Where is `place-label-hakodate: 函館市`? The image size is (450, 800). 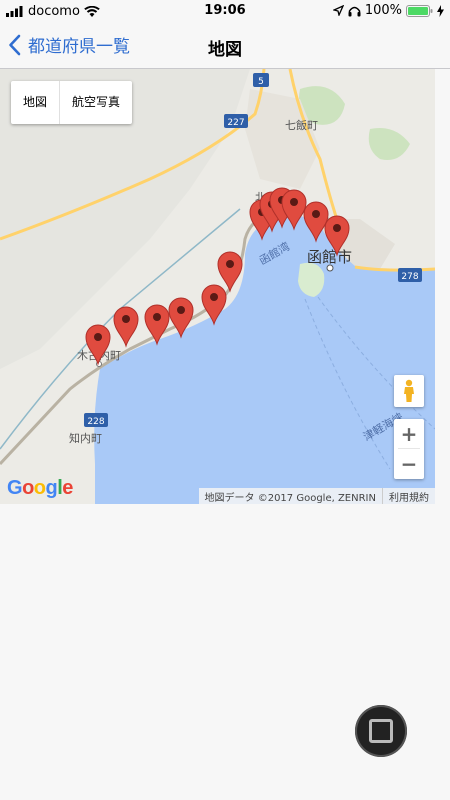
place-label-hakodate: 函館市 is located at coordinates (329, 257).